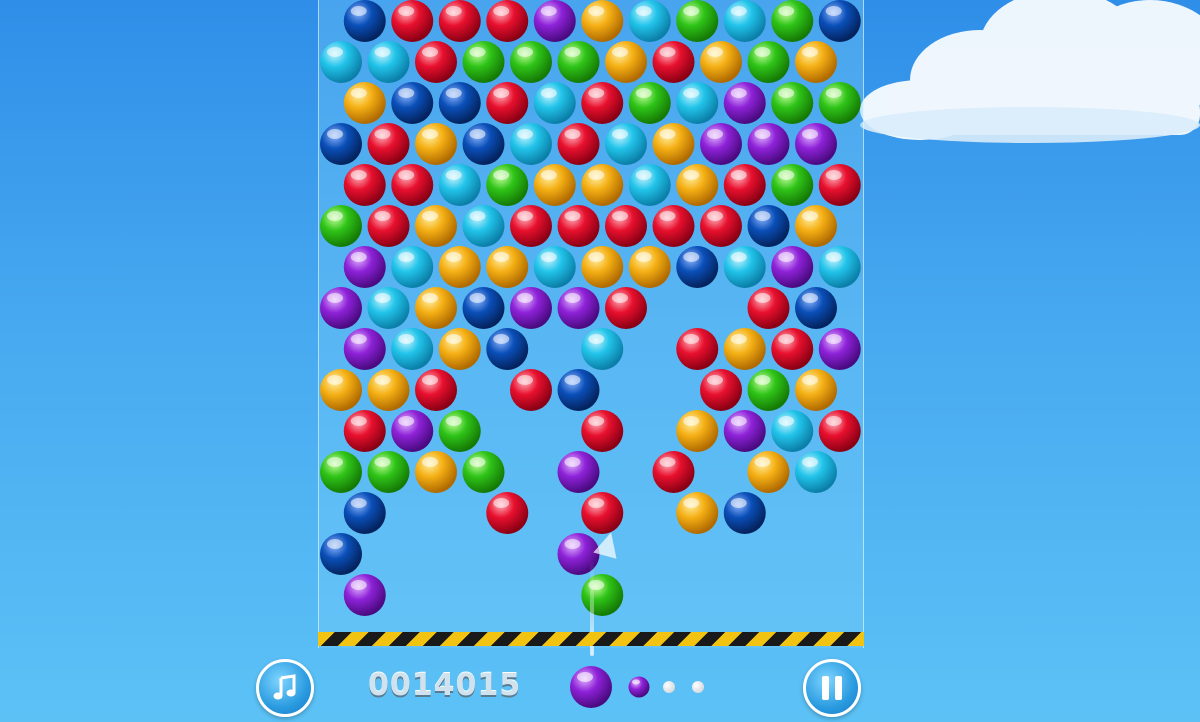 This screenshot has width=1200, height=722. Describe the element at coordinates (445, 685) in the screenshot. I see `score-display: 0014015` at that location.